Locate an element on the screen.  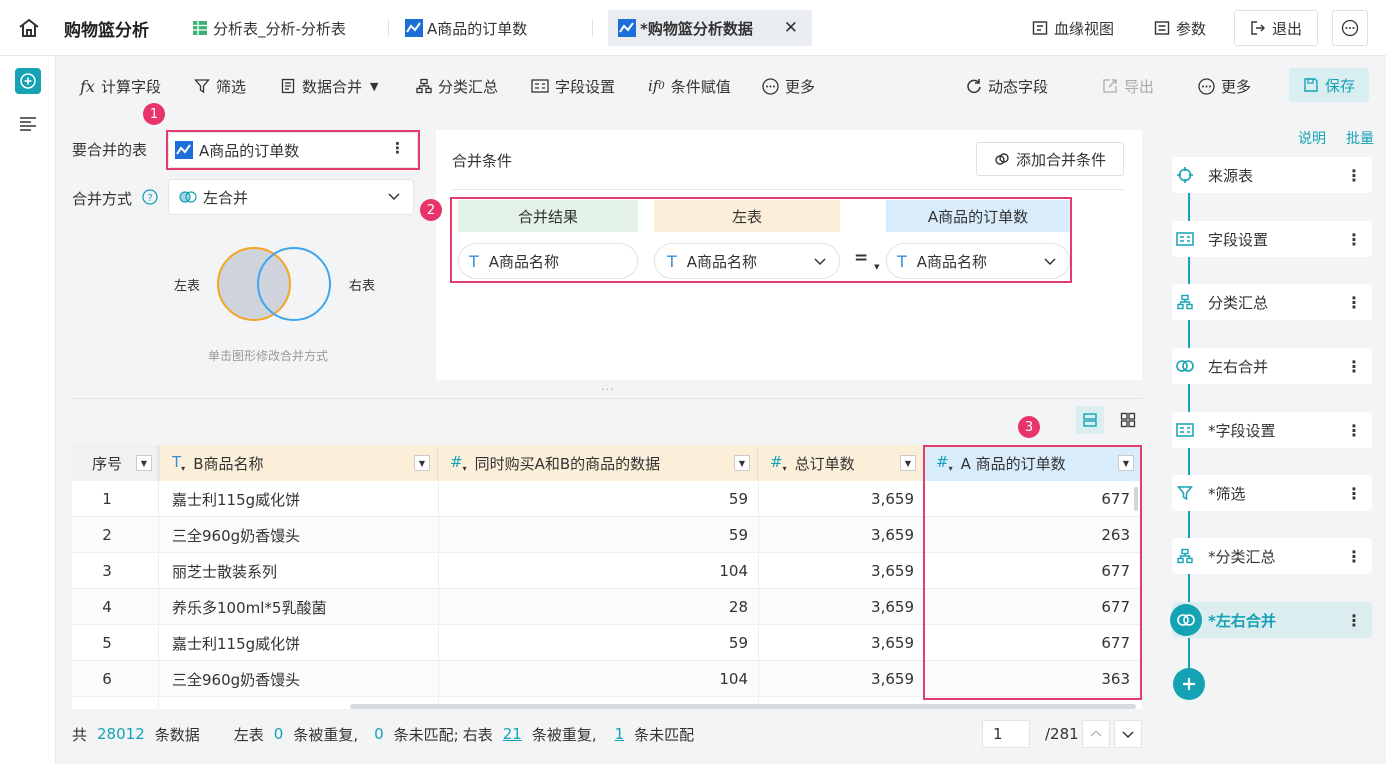
venn-right-label: 右表 is located at coordinates (362, 286).